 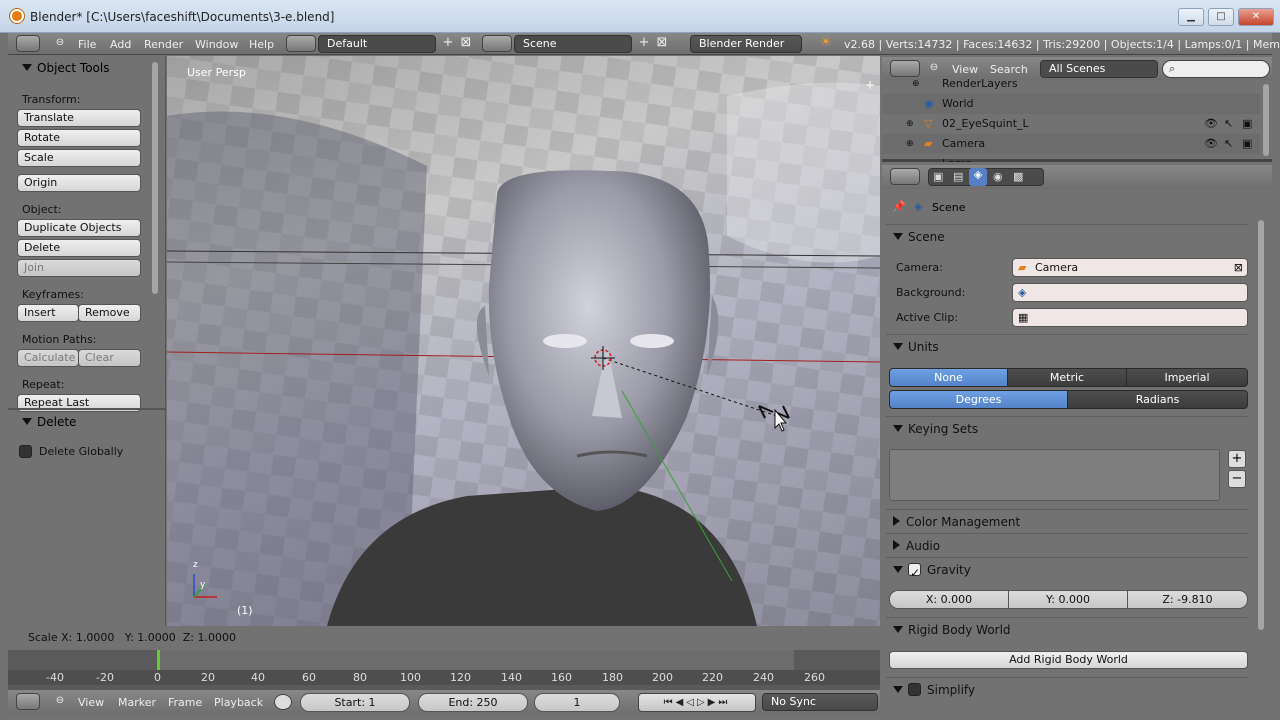 What do you see at coordinates (27, 67) in the screenshot?
I see `collapse-triangle-icon` at bounding box center [27, 67].